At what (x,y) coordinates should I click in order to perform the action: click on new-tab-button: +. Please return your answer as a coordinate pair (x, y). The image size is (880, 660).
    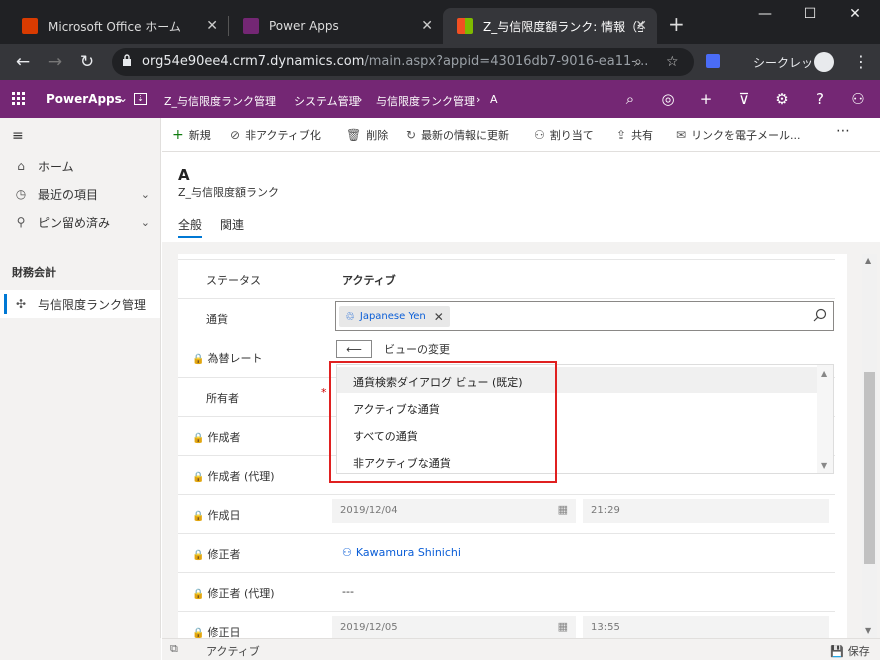
    Looking at the image, I should click on (676, 24).